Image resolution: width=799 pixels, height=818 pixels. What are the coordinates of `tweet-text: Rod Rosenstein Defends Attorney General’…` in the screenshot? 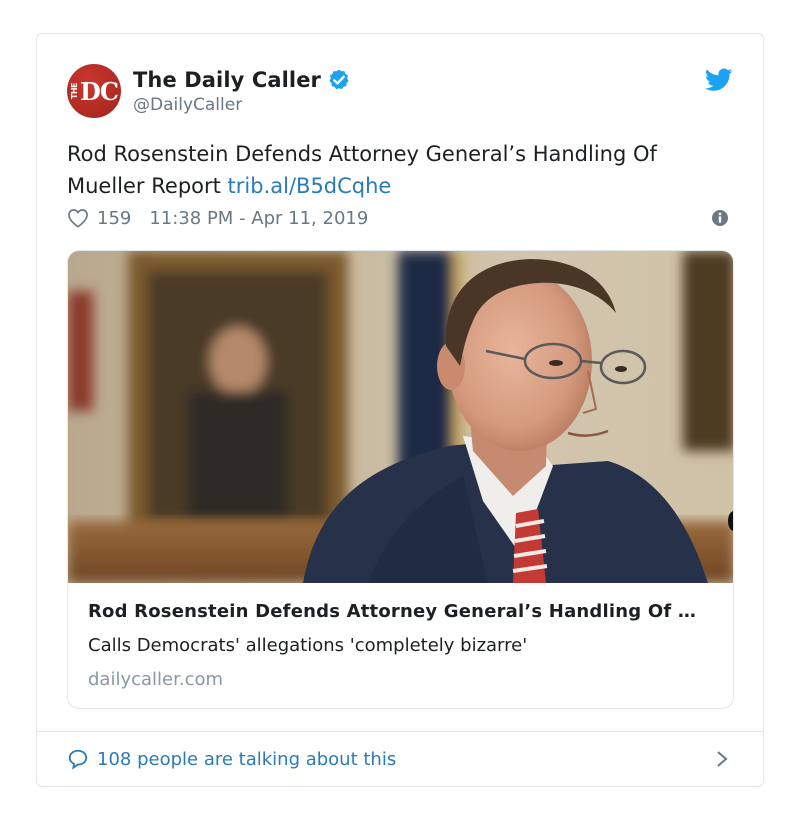 It's located at (402, 170).